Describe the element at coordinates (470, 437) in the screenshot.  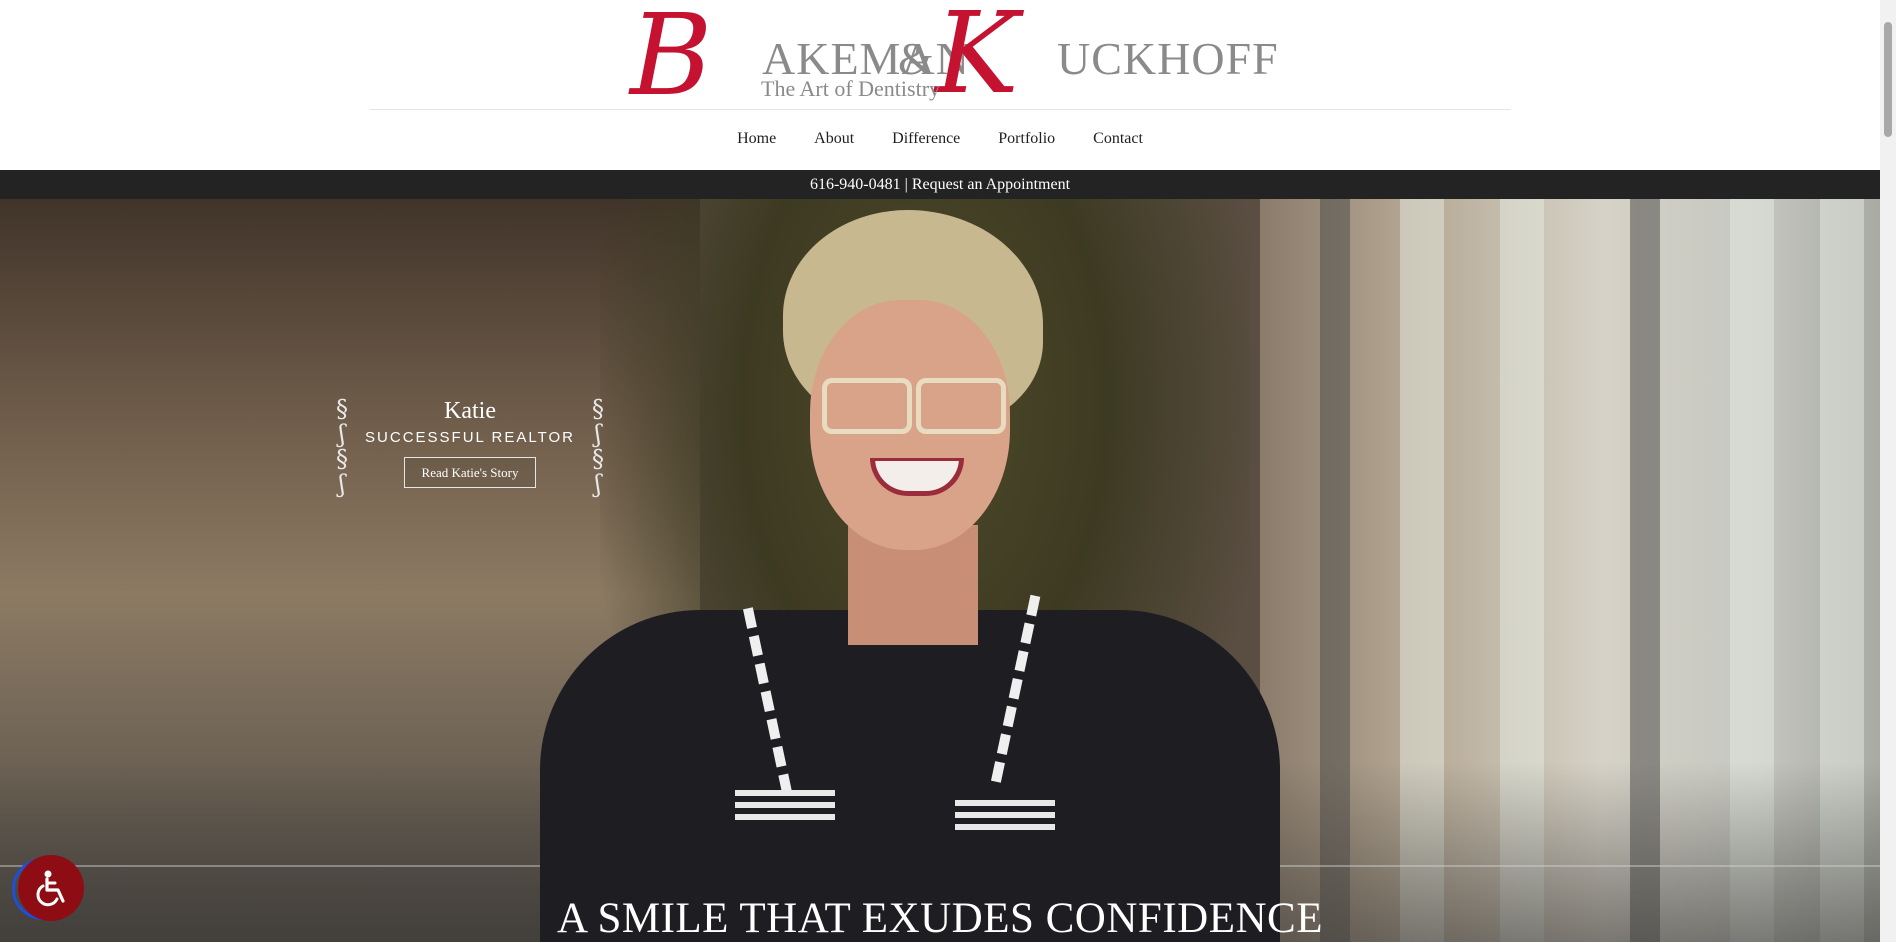
I see `testimonial-role: SUCCESSFUL REALTOR` at that location.